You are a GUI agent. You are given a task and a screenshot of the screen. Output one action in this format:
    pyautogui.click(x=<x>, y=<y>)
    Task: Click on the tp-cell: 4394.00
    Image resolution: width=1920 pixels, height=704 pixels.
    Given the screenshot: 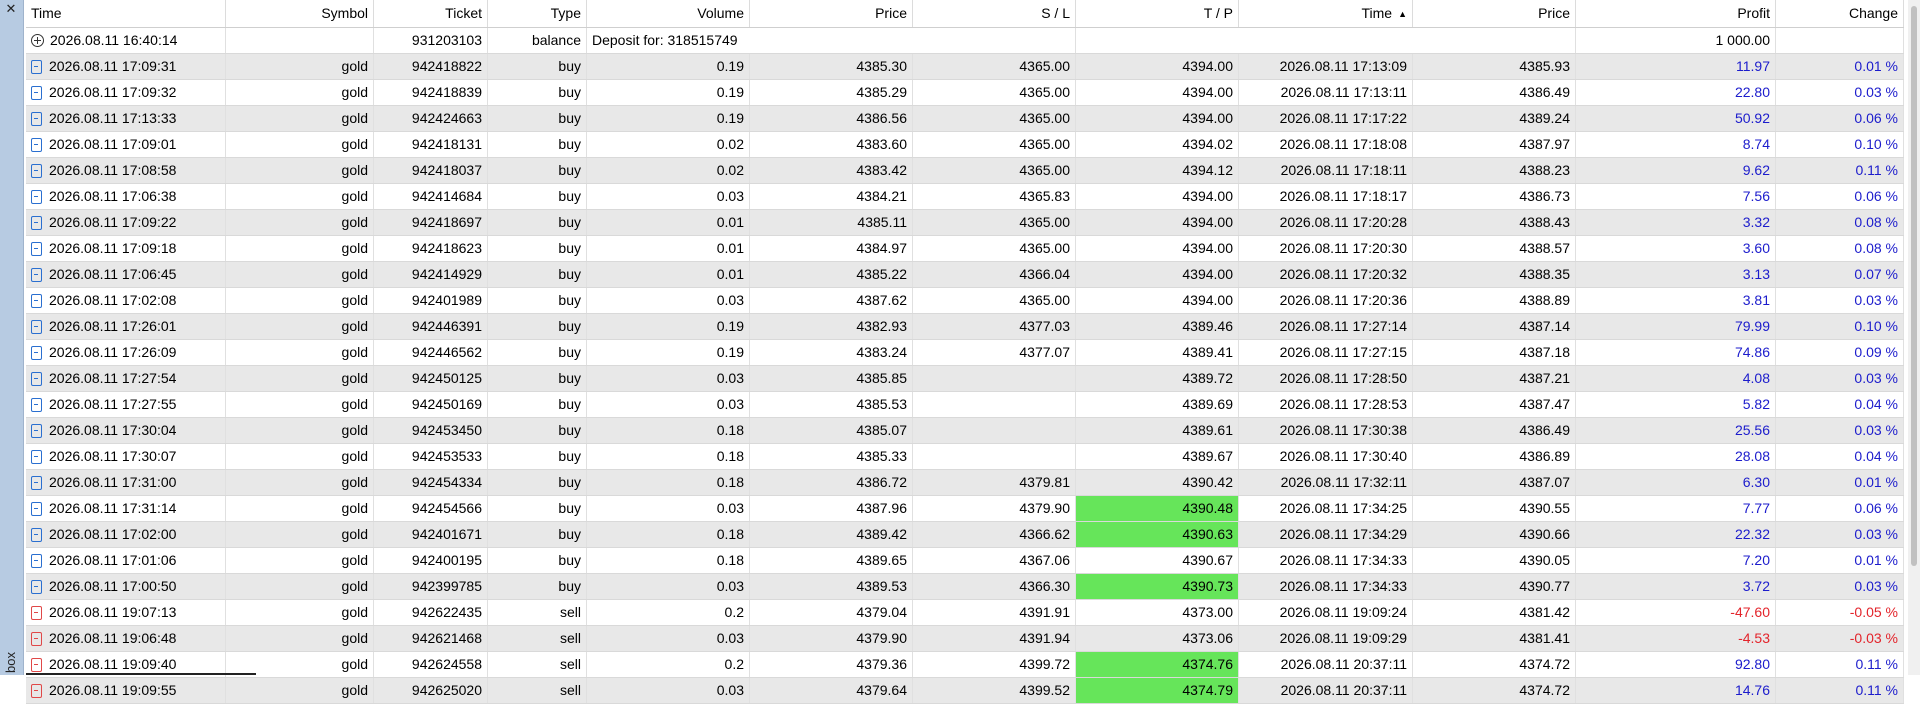 What is the action you would take?
    pyautogui.click(x=1157, y=274)
    